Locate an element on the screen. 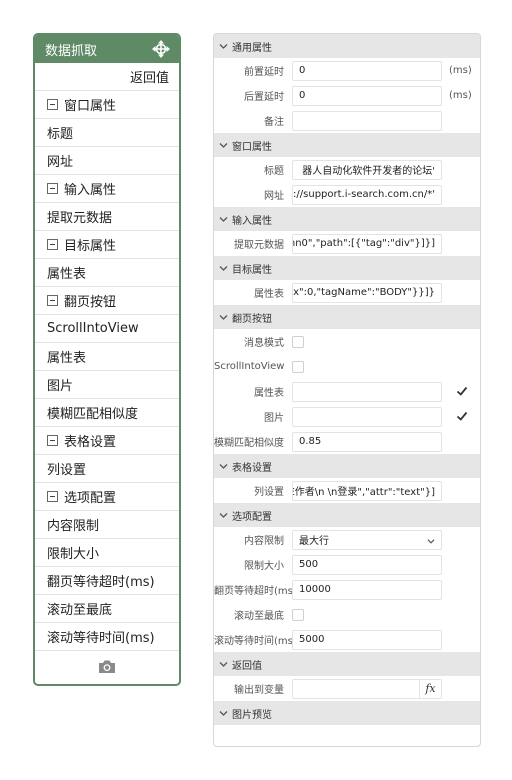 Image resolution: width=512 pixels, height=780 pixels. property-row: 属性表 dex":0,"tagName":"BODY"}}]} is located at coordinates (347, 292).